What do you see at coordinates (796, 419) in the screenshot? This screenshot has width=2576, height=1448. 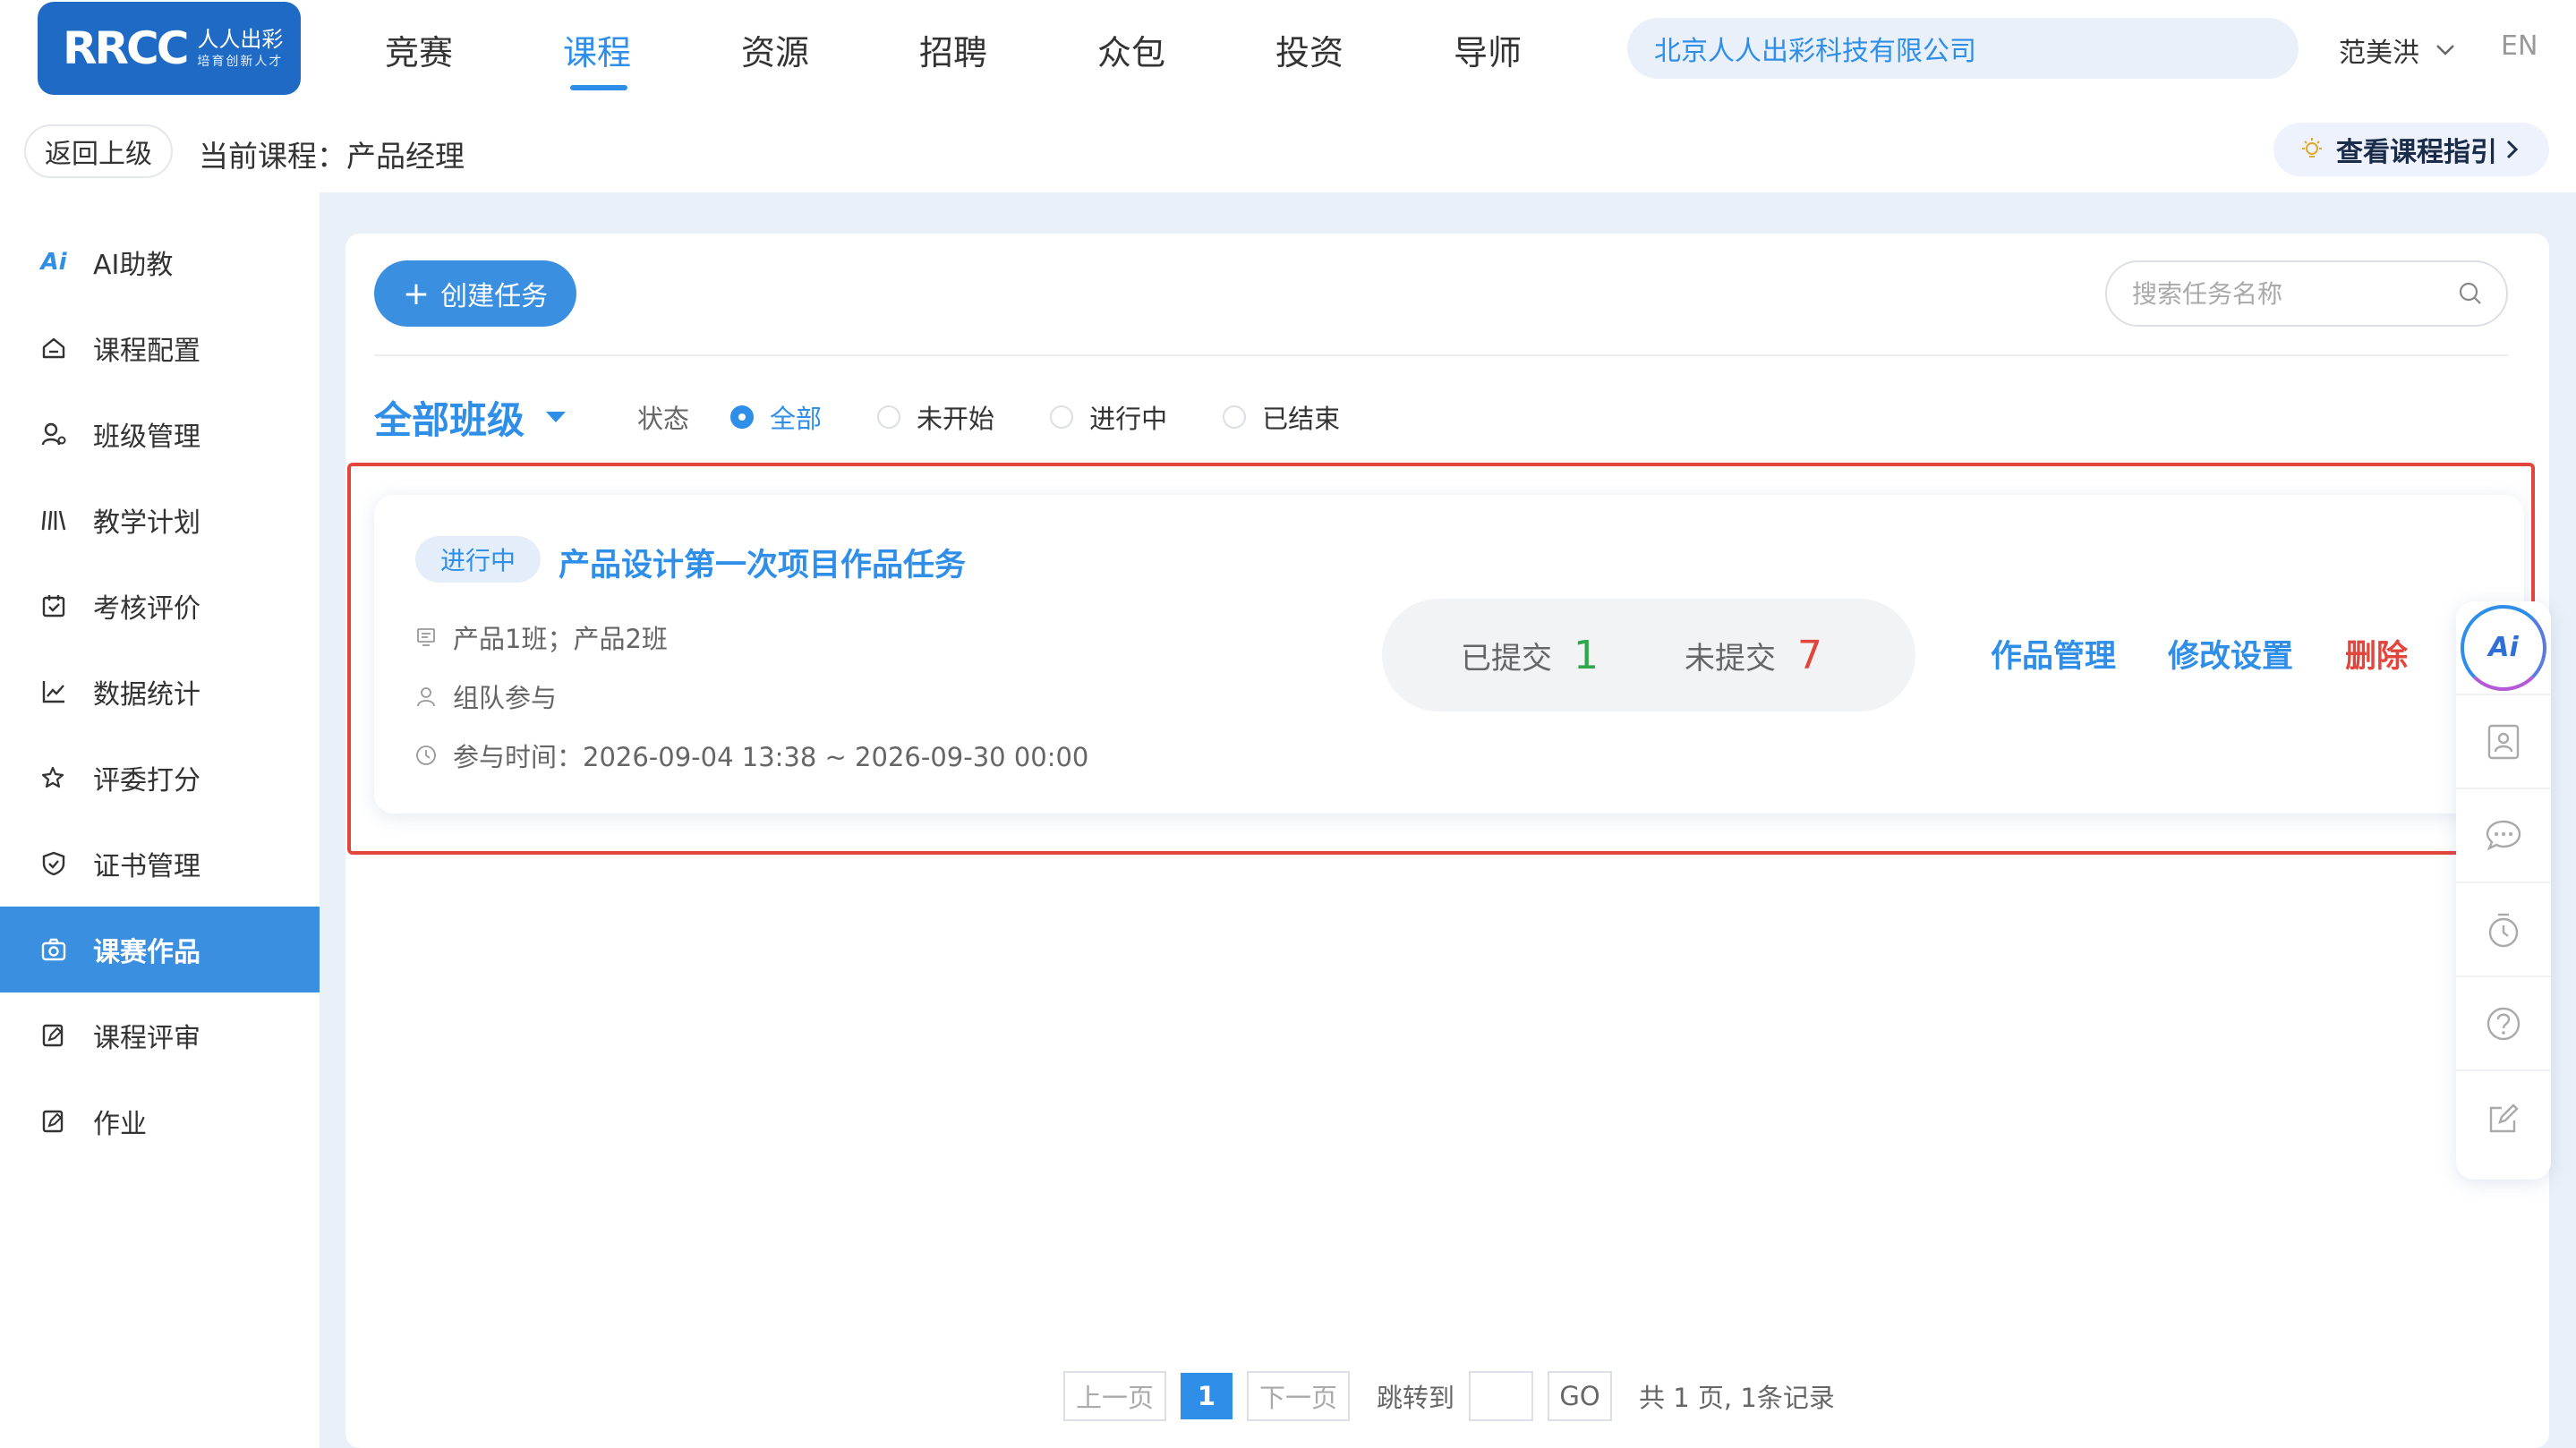 I see `radio-label: 全部` at bounding box center [796, 419].